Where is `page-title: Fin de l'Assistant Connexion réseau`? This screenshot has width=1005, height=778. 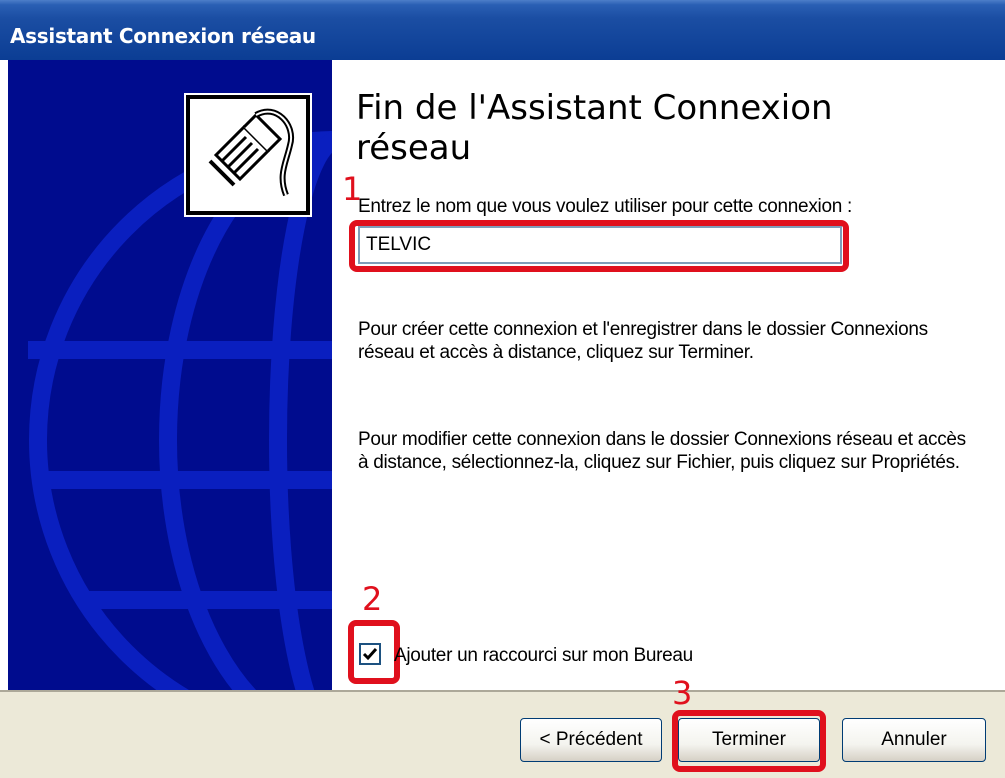
page-title: Fin de l'Assistant Connexion réseau is located at coordinates (594, 128).